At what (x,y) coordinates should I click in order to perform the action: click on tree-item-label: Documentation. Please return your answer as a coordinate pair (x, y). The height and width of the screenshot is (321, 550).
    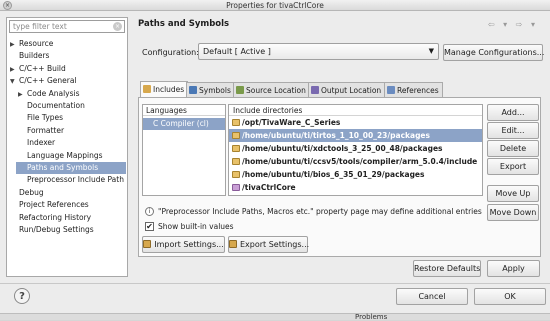
    Looking at the image, I should click on (56, 105).